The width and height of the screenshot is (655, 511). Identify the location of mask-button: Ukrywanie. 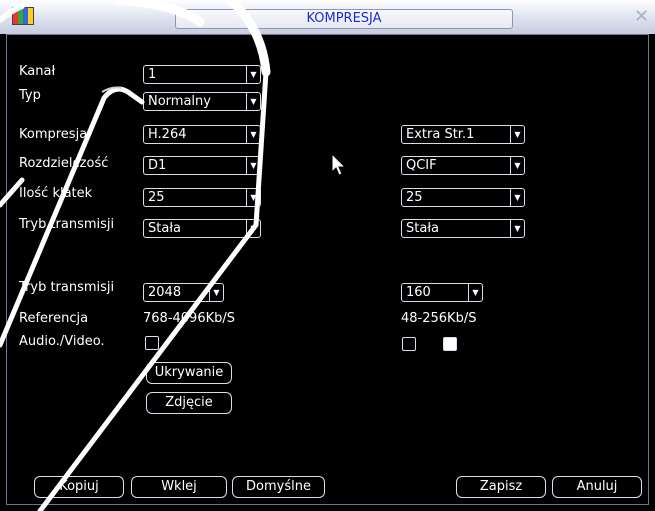
(189, 373).